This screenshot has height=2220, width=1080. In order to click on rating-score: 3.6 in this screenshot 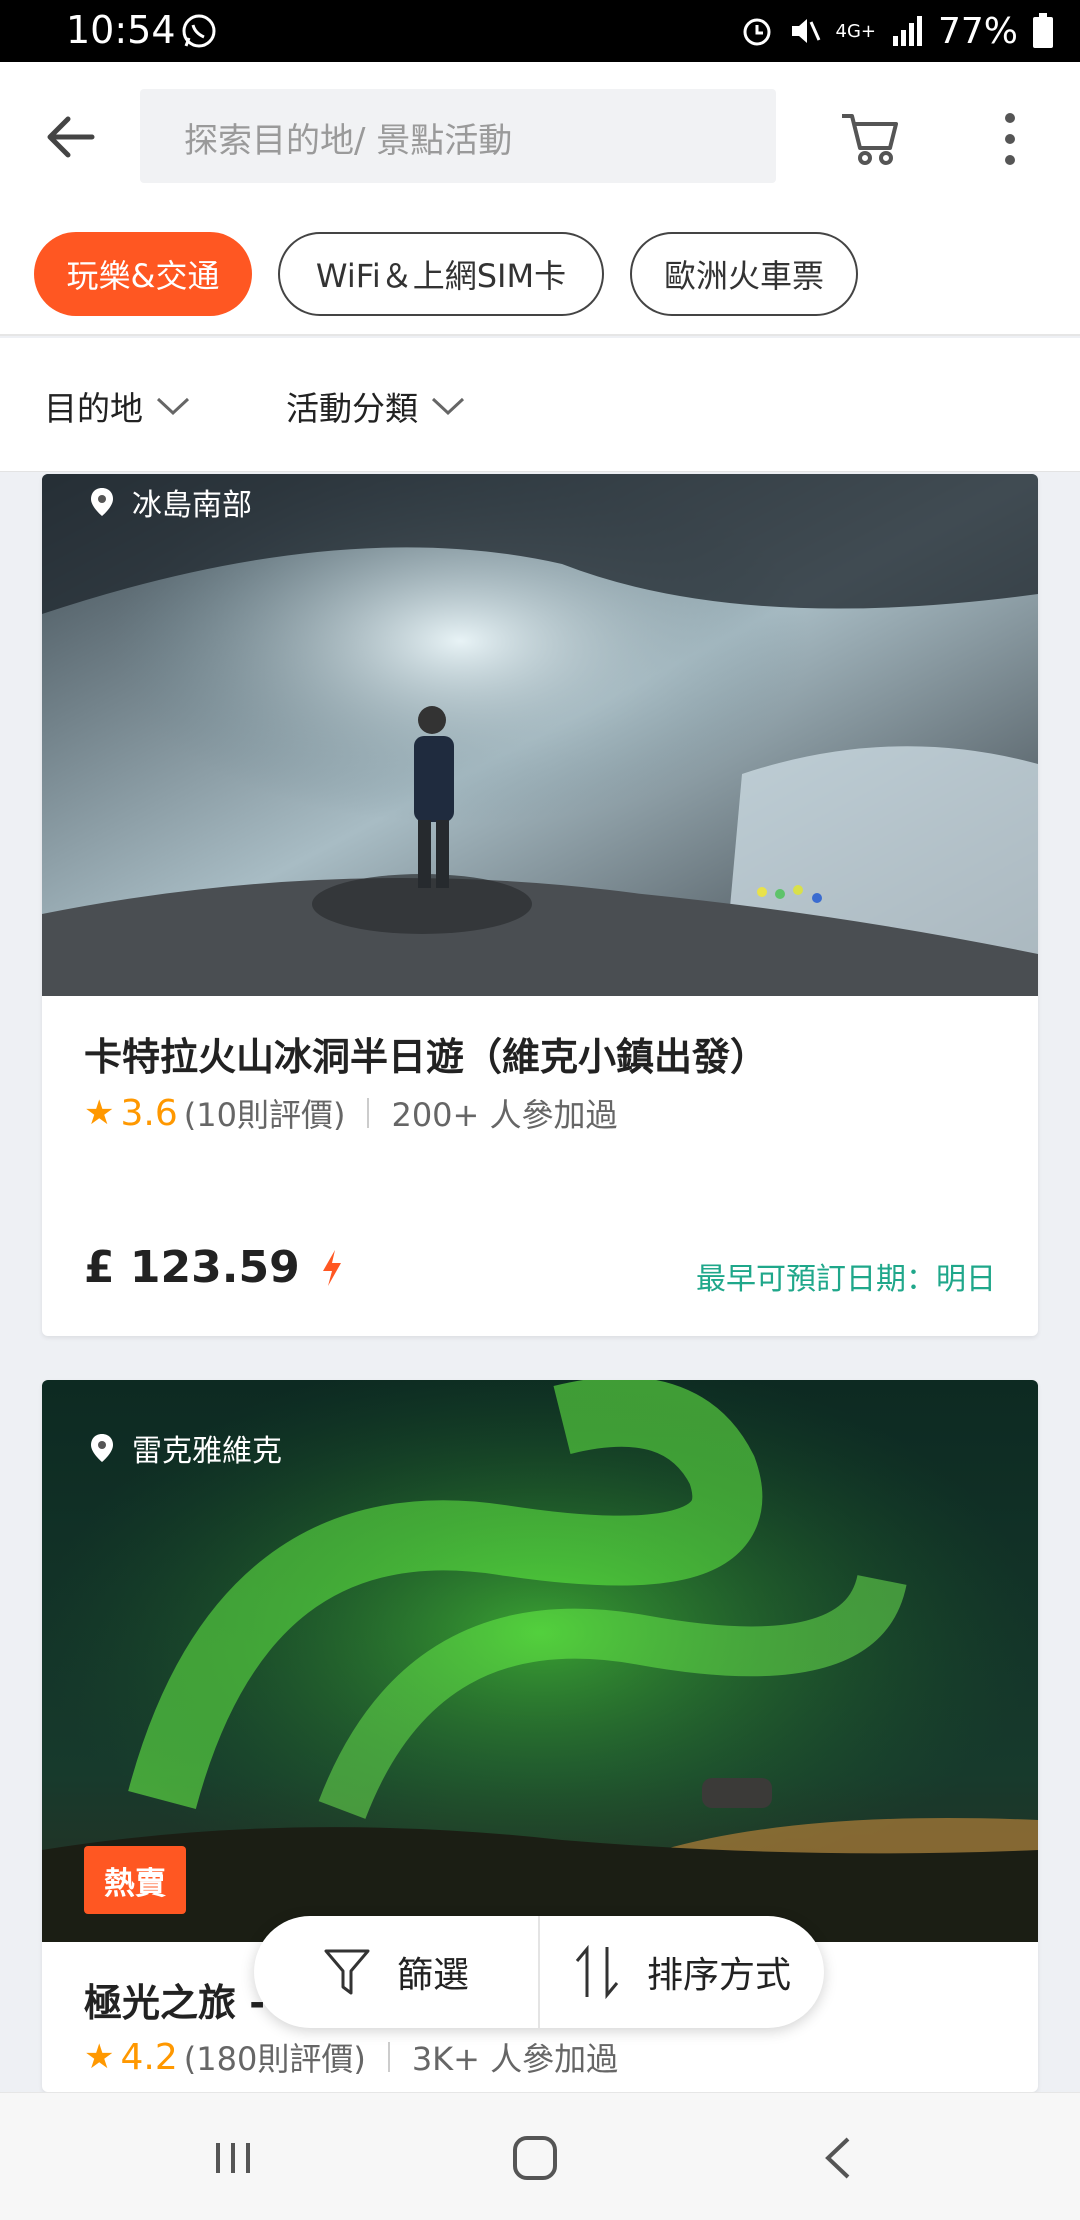, I will do `click(149, 1113)`.